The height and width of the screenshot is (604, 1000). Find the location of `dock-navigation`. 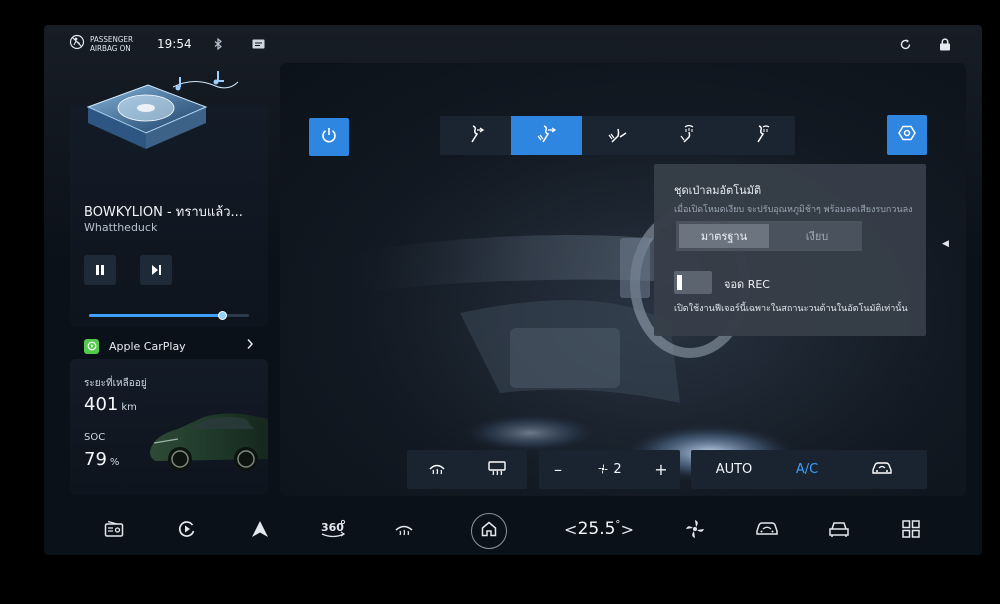

dock-navigation is located at coordinates (260, 531).